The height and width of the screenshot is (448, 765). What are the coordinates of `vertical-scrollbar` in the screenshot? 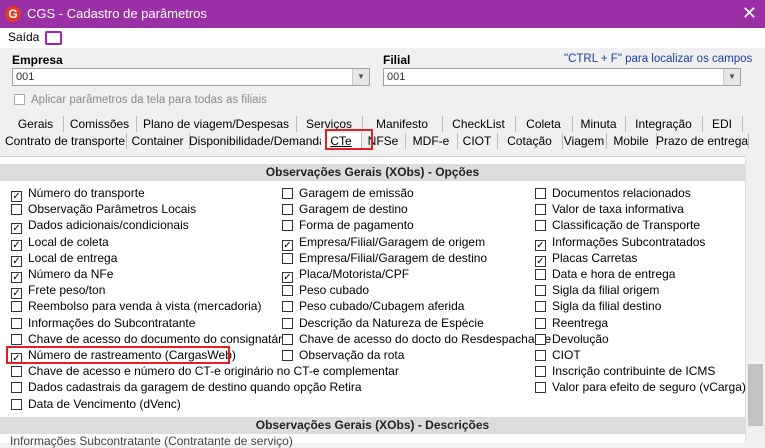 It's located at (755, 299).